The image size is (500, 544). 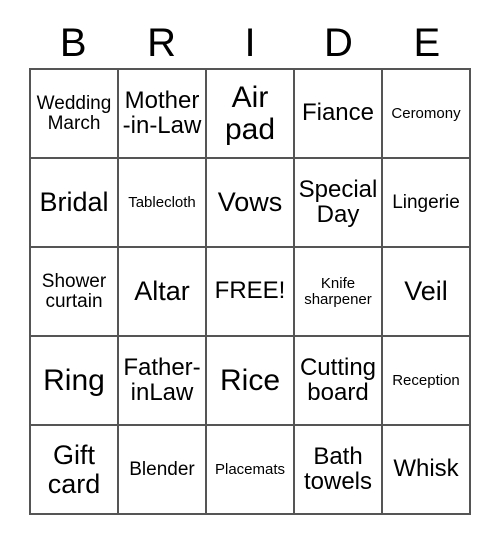 I want to click on bingo-cell-r4c5: Reception, so click(x=427, y=381).